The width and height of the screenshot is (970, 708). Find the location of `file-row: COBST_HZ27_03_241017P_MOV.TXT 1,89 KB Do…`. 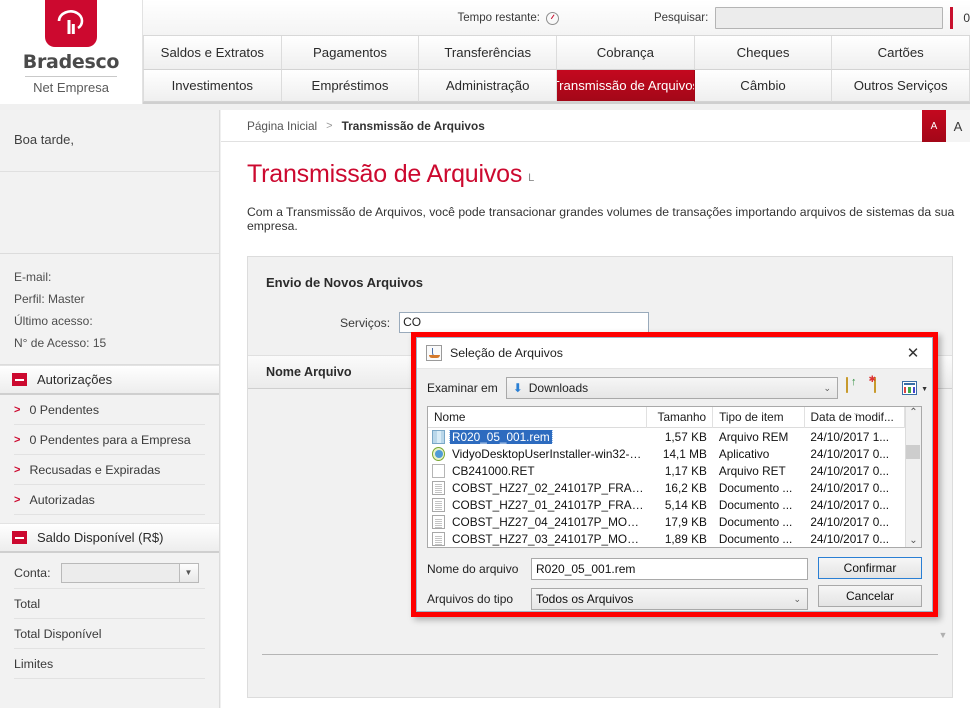

file-row: COBST_HZ27_03_241017P_MOV.TXT 1,89 KB Do… is located at coordinates (666, 539).